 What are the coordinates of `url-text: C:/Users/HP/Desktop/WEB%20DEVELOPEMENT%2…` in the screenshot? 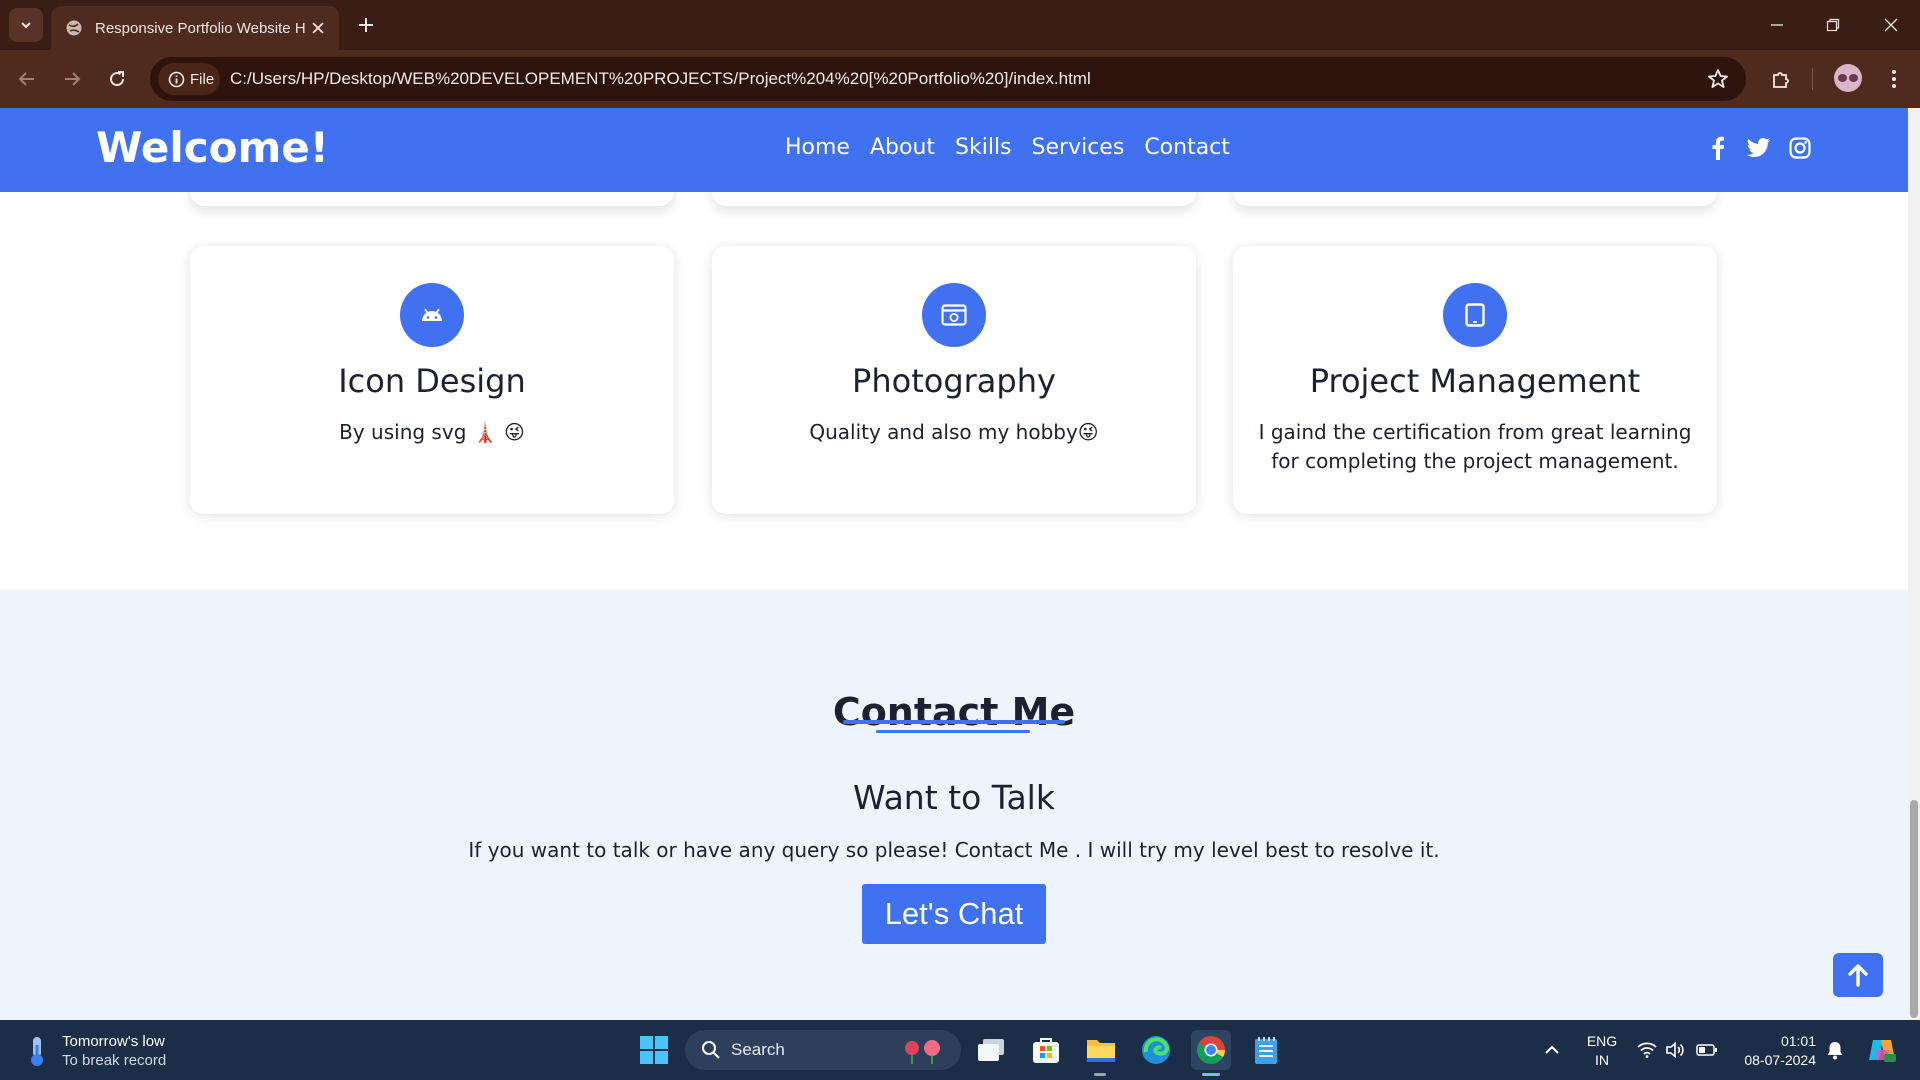 It's located at (660, 79).